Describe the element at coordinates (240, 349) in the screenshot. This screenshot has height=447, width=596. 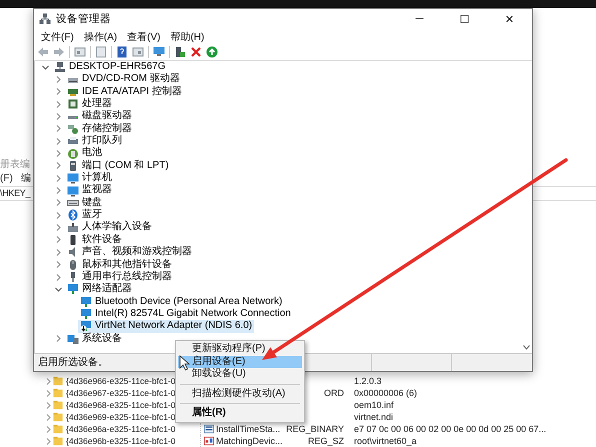
I see `menu-item: 更新驱动程序(P)` at that location.